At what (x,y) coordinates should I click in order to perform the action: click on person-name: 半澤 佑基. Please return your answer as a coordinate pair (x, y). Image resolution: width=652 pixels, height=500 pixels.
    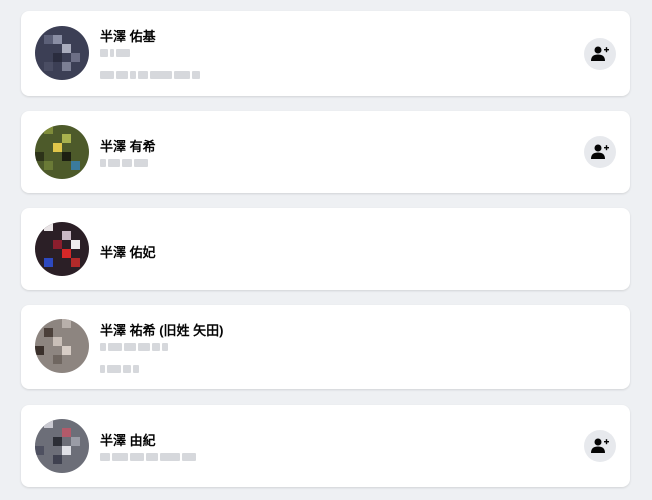
    Looking at the image, I should click on (128, 35).